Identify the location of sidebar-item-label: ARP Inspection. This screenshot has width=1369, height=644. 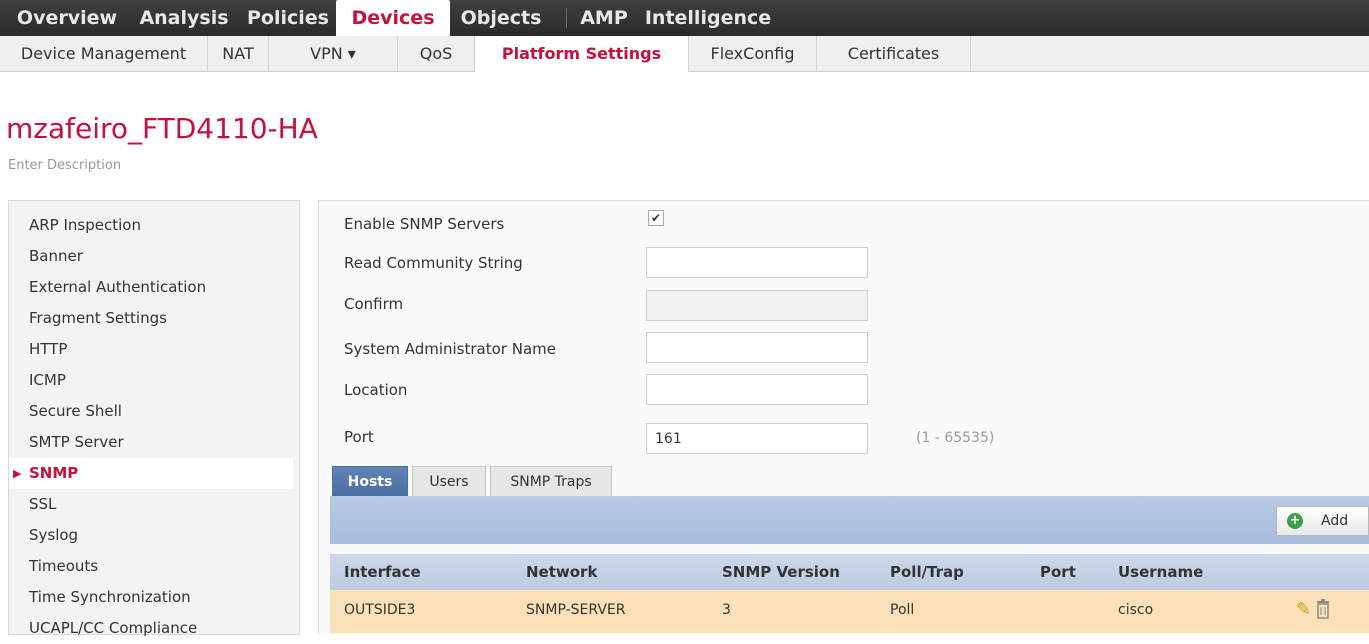
(85, 225).